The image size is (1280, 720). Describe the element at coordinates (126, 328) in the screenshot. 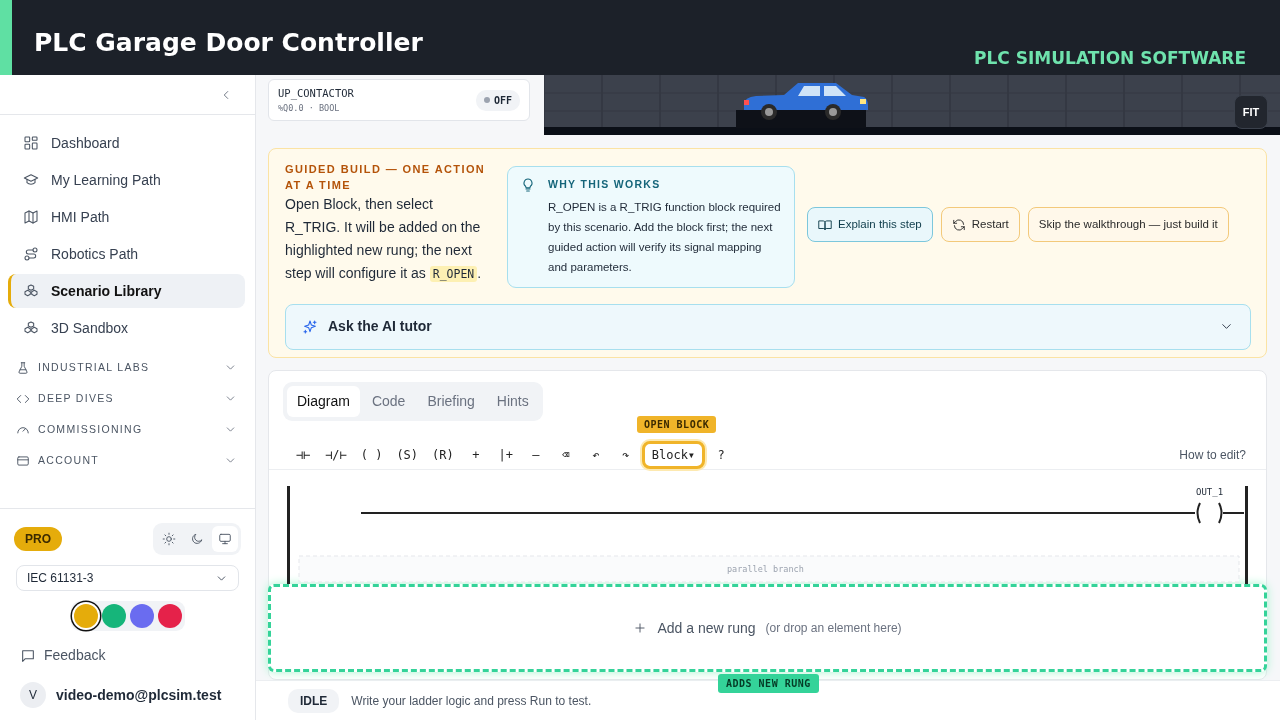

I see `sidebar-item: 3D Sandbox` at that location.